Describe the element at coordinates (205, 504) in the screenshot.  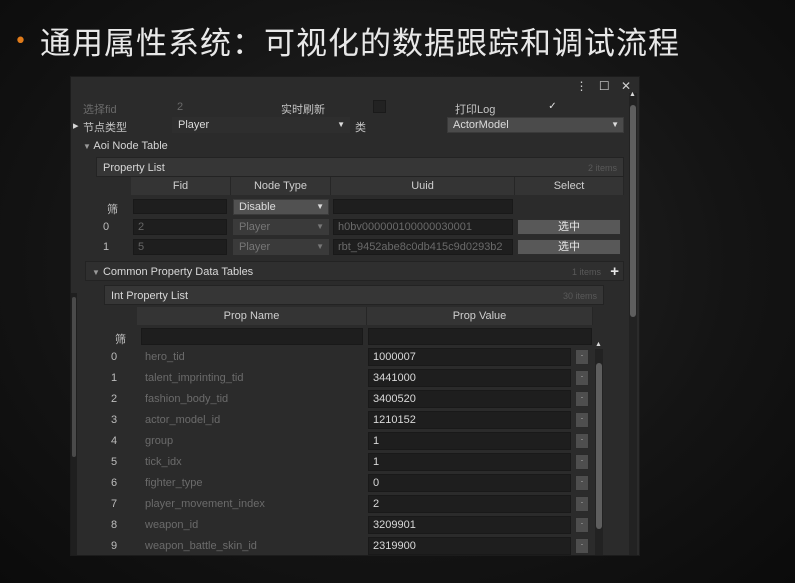
I see `prop-name: player_movement_index` at that location.